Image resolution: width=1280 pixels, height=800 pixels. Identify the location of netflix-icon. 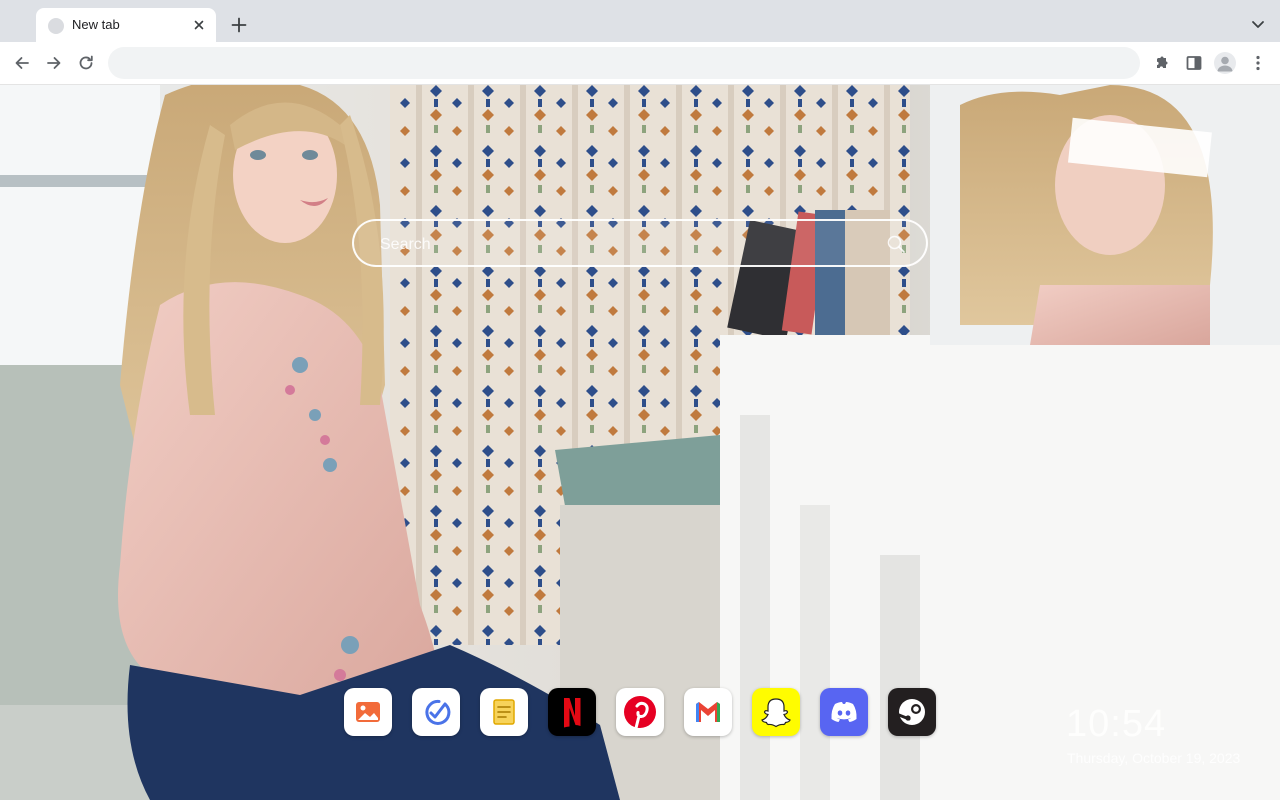
(572, 713).